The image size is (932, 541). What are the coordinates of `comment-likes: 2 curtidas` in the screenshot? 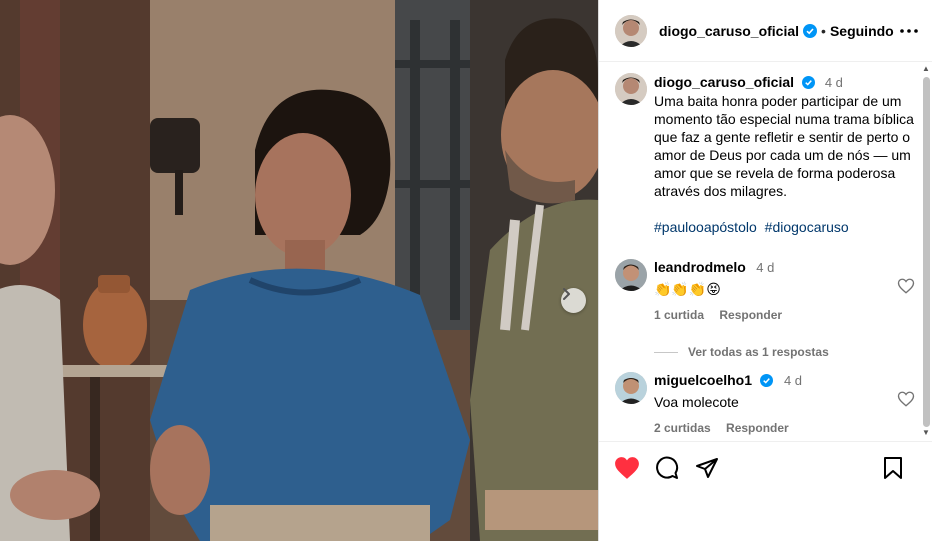 It's located at (682, 428).